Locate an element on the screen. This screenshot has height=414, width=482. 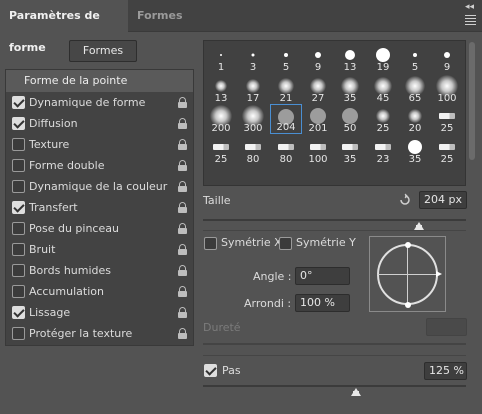
brush-preset: 50 is located at coordinates (350, 119).